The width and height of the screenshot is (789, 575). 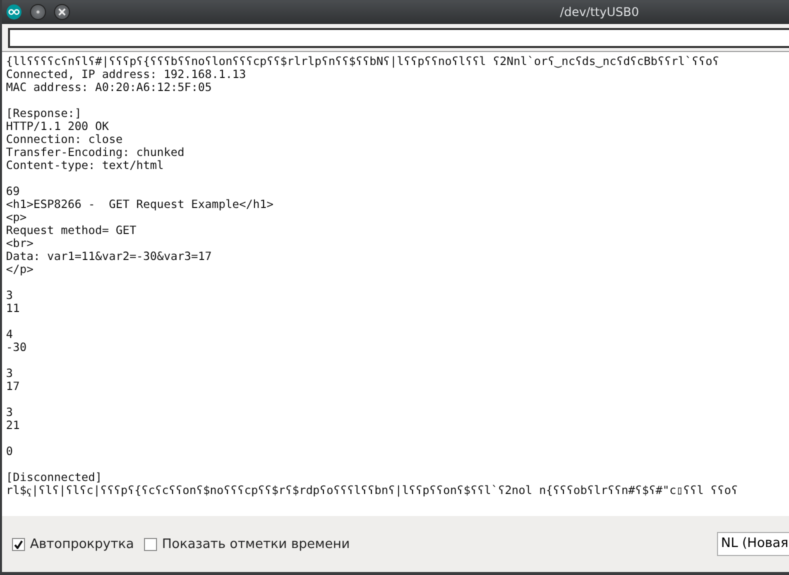 I want to click on output-line: [Disconnected], so click(x=55, y=477).